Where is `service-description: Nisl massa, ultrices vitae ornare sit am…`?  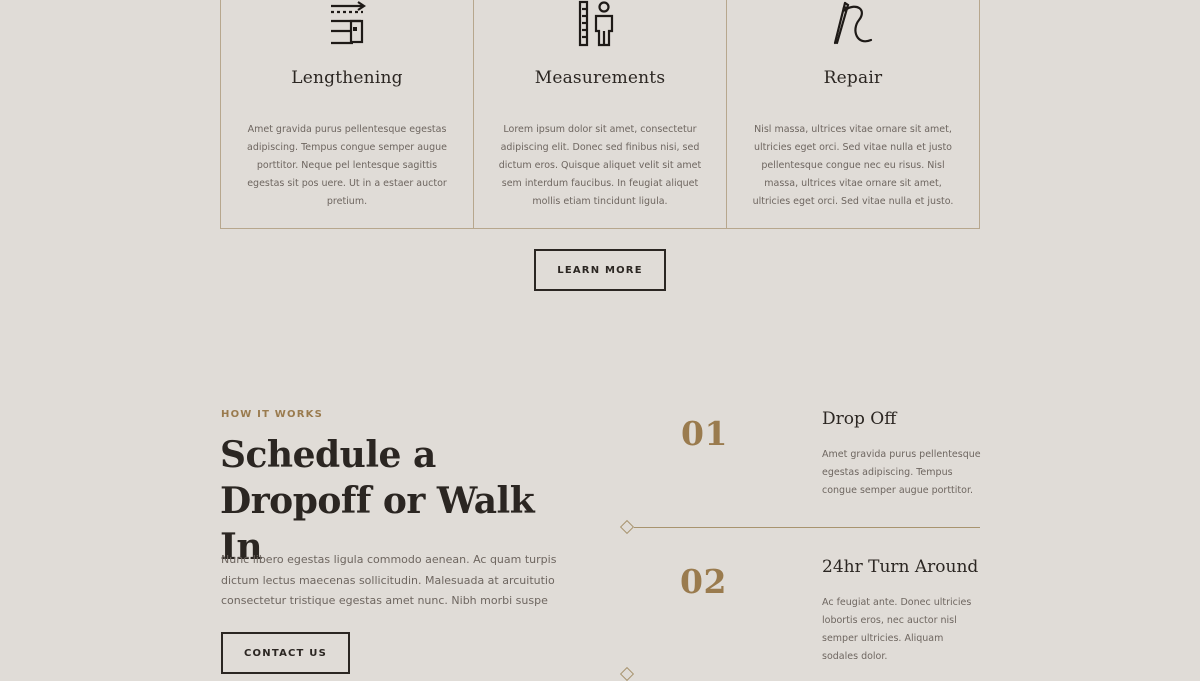
service-description: Nisl massa, ultrices vitae ornare sit am… is located at coordinates (853, 165).